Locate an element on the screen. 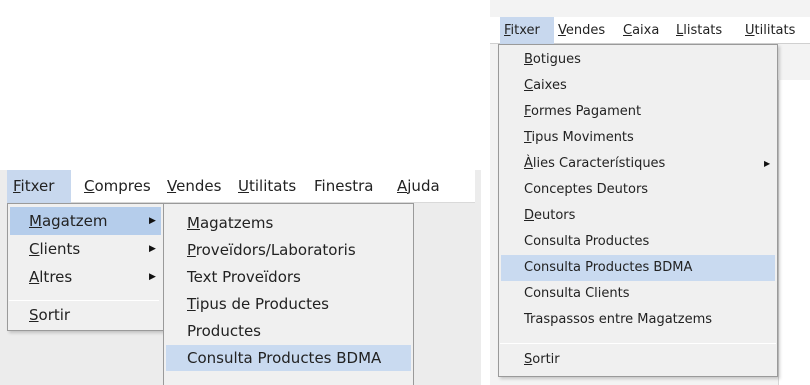 Image resolution: width=810 pixels, height=385 pixels. menu-item-consulta-productes: Consulta Productes is located at coordinates (638, 242).